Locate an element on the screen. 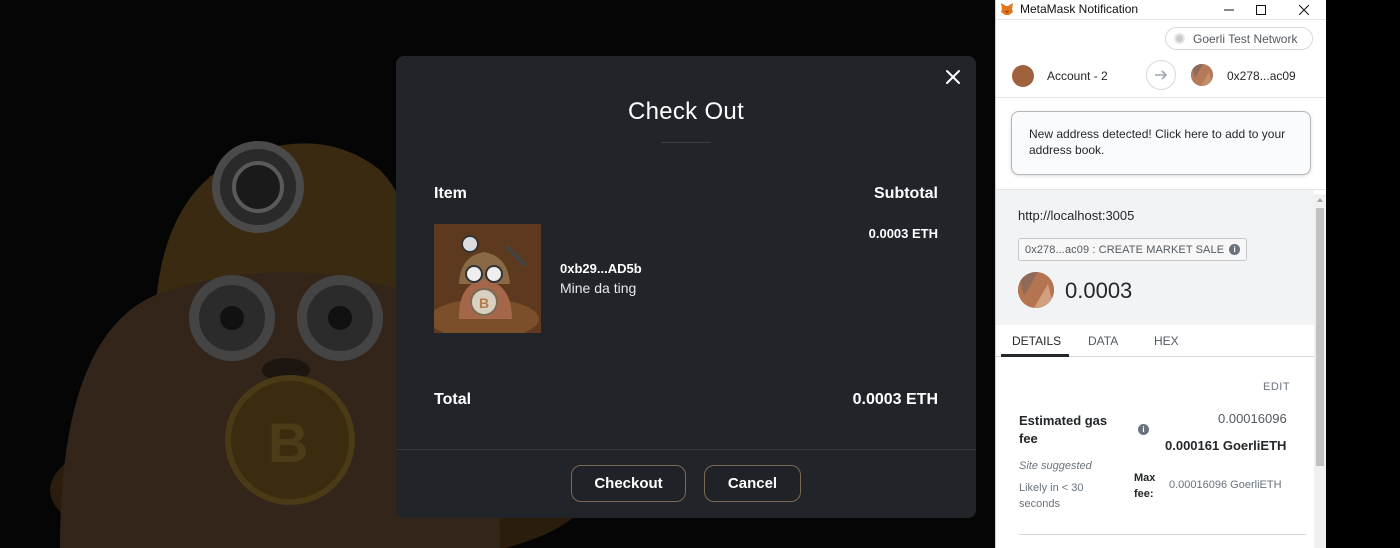 This screenshot has width=1400, height=548. token-avatar-icon is located at coordinates (1036, 290).